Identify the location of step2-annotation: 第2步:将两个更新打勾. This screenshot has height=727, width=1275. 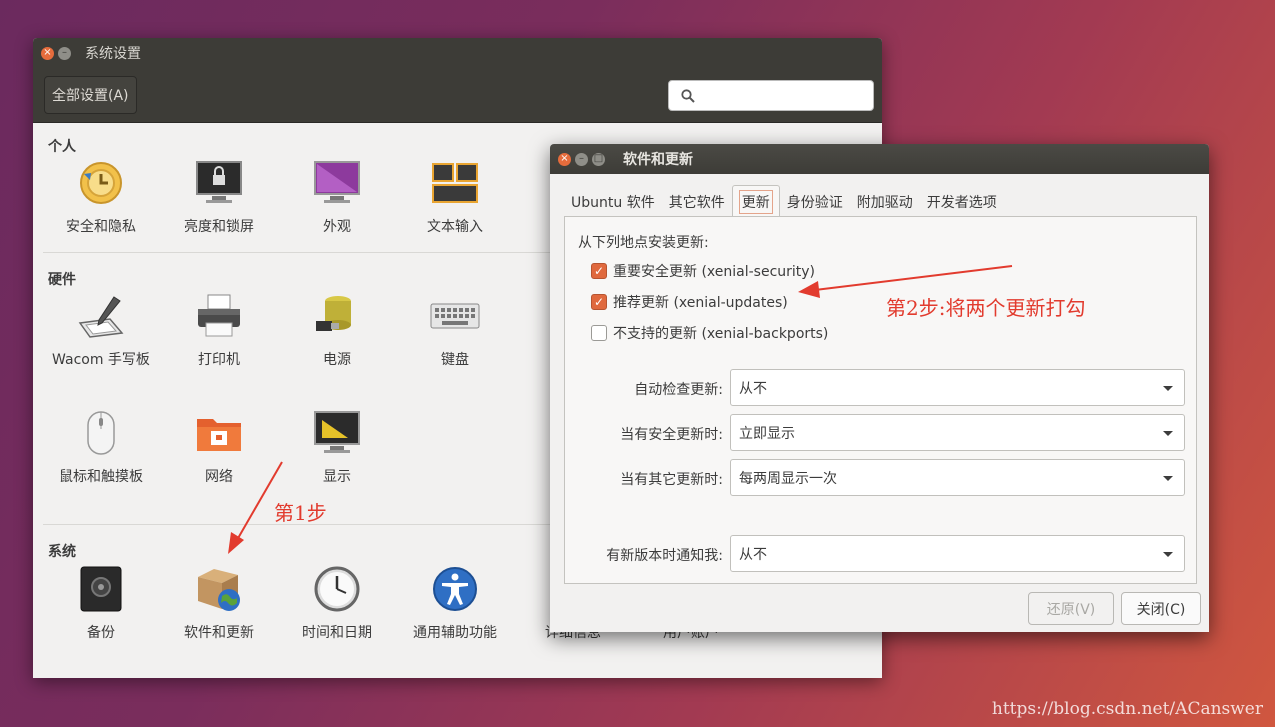
(986, 308).